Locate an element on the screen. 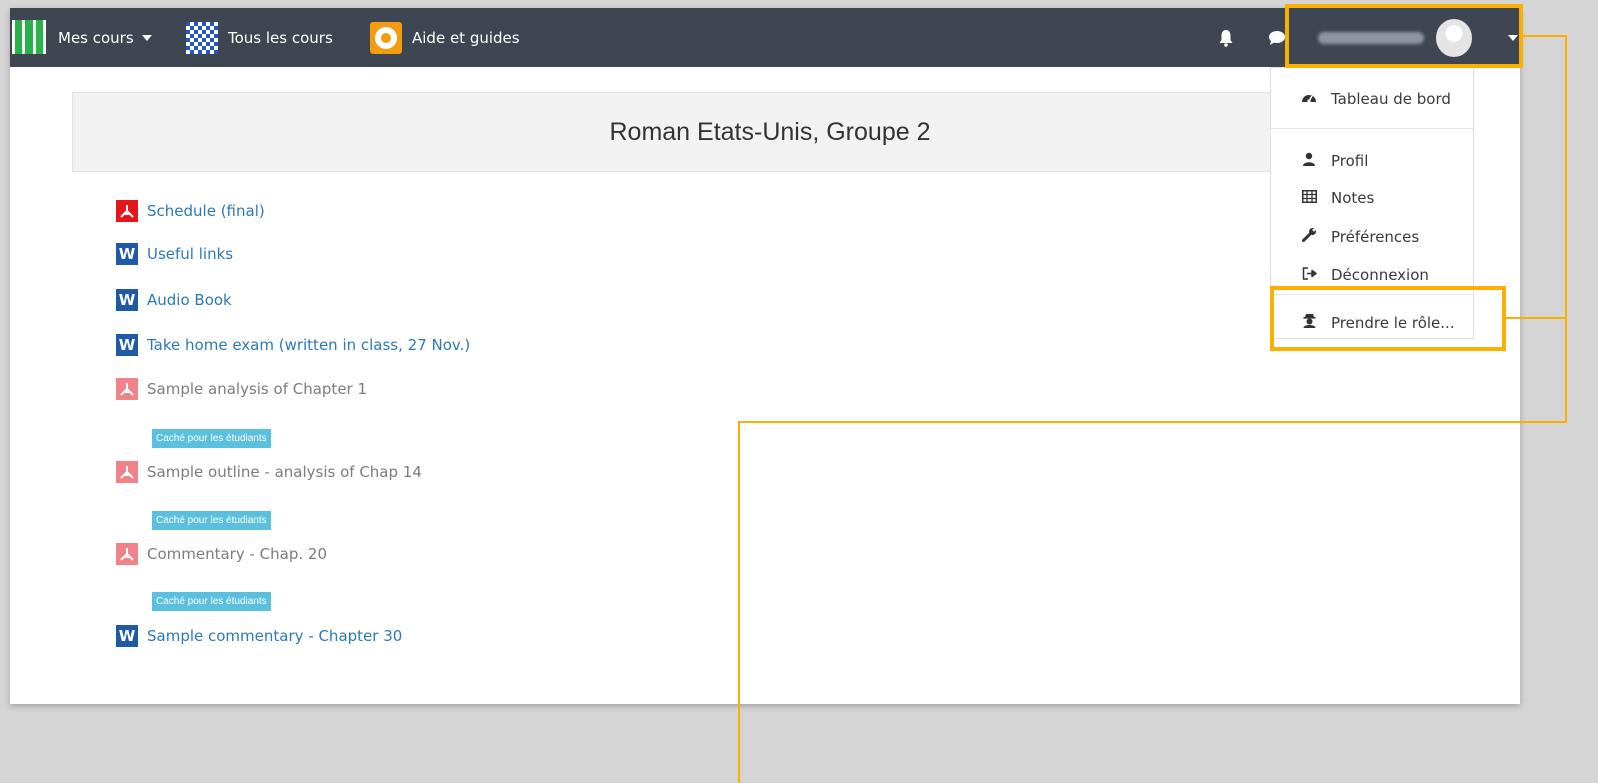 Image resolution: width=1598 pixels, height=783 pixels. menu-item-label: Déconnexion is located at coordinates (1380, 275).